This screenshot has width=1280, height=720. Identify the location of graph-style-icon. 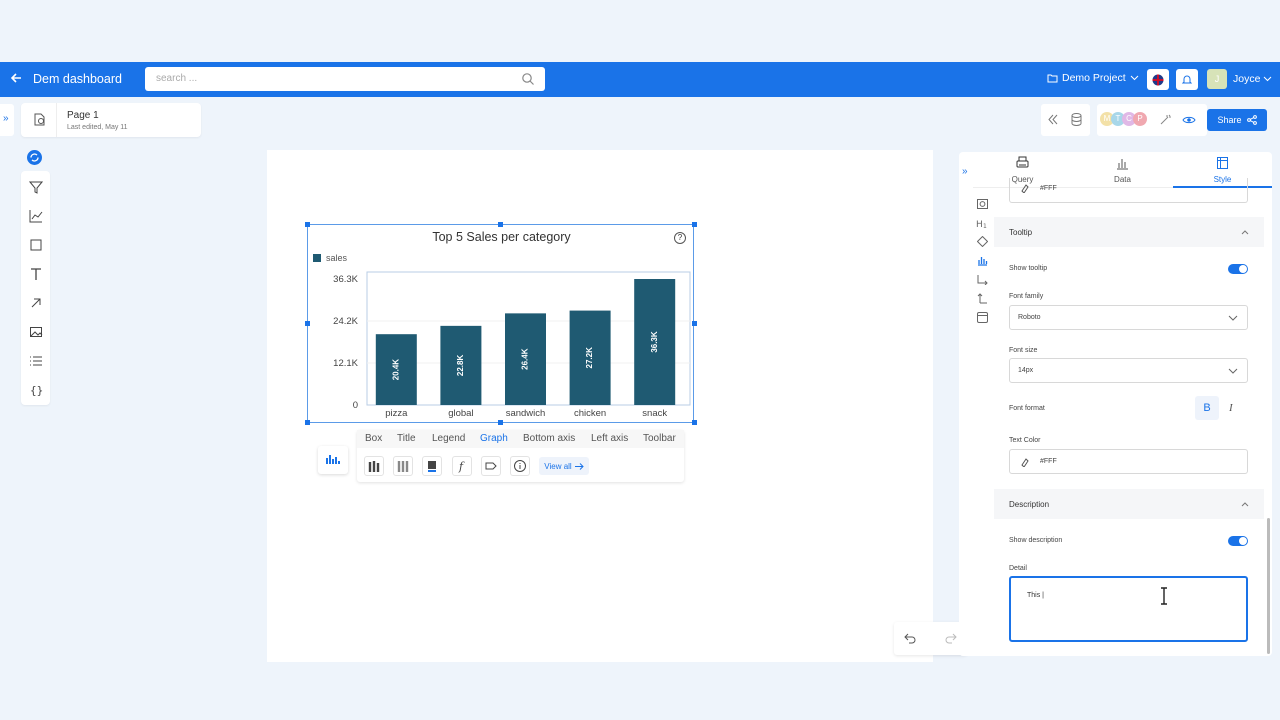
(982, 260).